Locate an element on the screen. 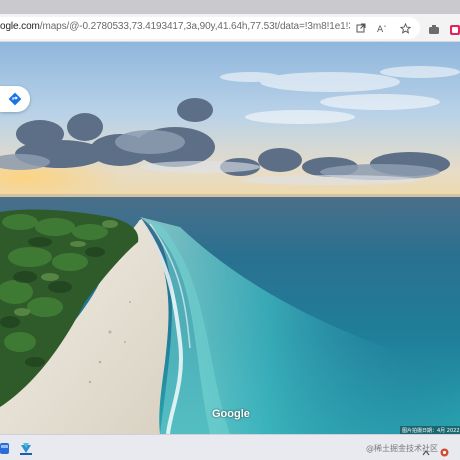  app-icon-blue is located at coordinates (8, 448).